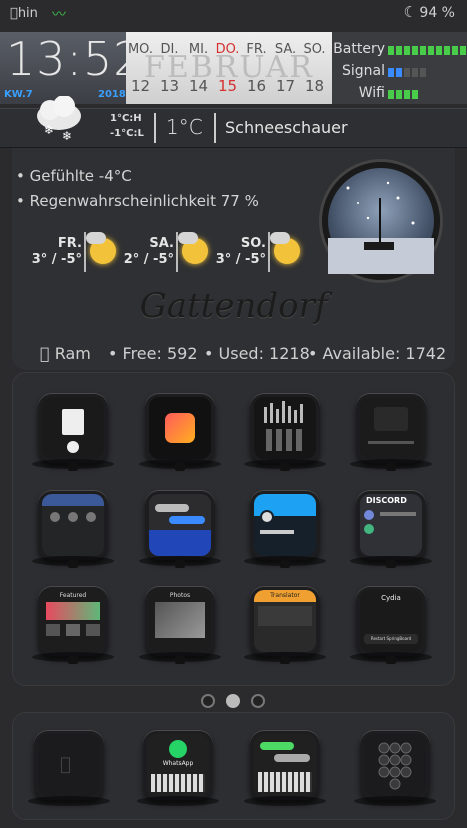 The width and height of the screenshot is (467, 828). What do you see at coordinates (286, 127) in the screenshot?
I see `weather-condition: Schneeschauer` at bounding box center [286, 127].